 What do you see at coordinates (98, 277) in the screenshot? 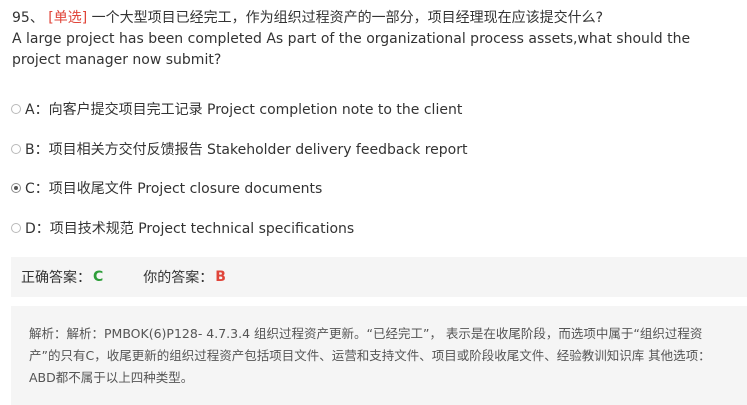
I see `correct-answer-value: C` at bounding box center [98, 277].